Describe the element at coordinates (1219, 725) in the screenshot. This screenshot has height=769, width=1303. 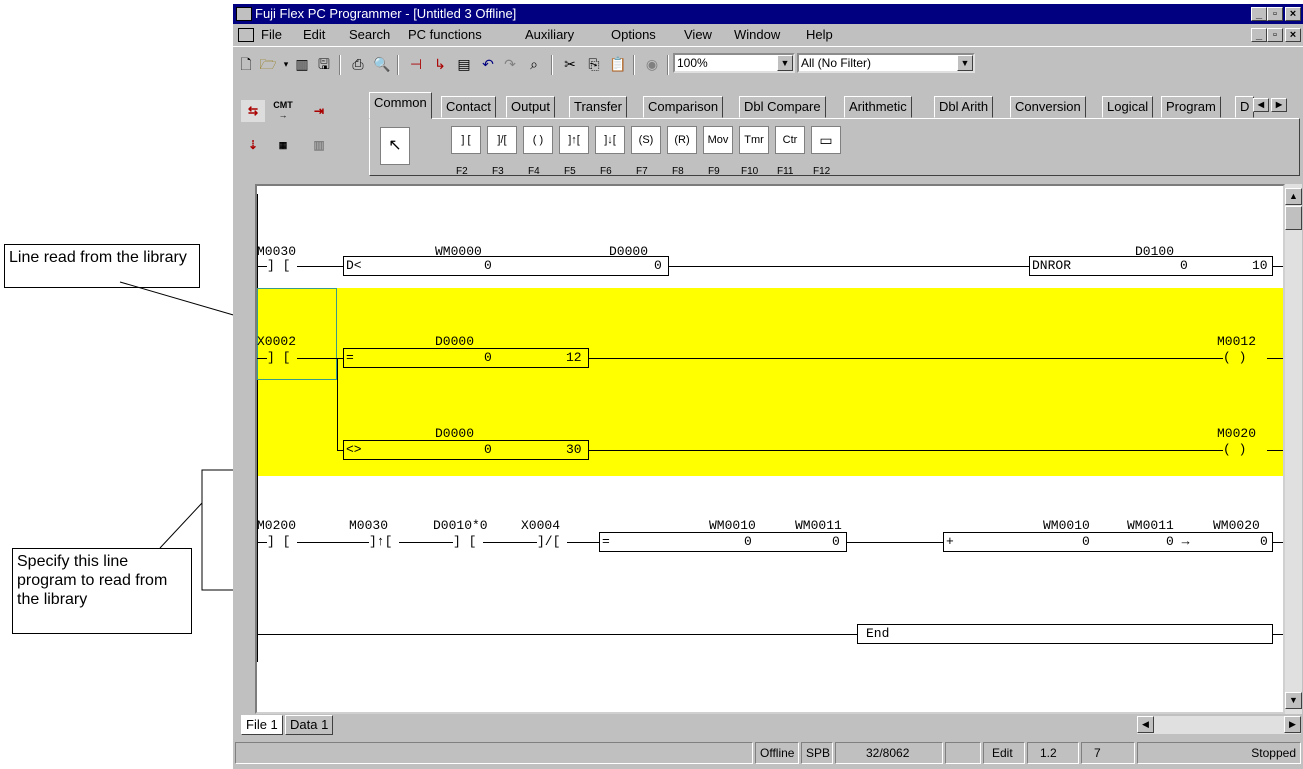
I see `horizontal-scrollbar: ◀ ▶` at that location.